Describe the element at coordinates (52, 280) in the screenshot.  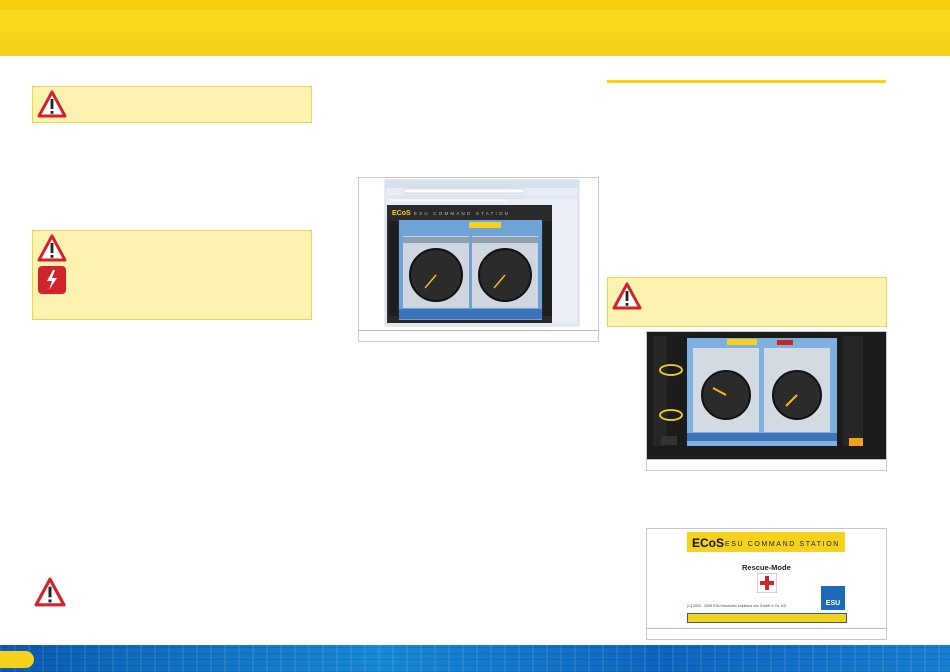
I see `high-voltage-icon` at that location.